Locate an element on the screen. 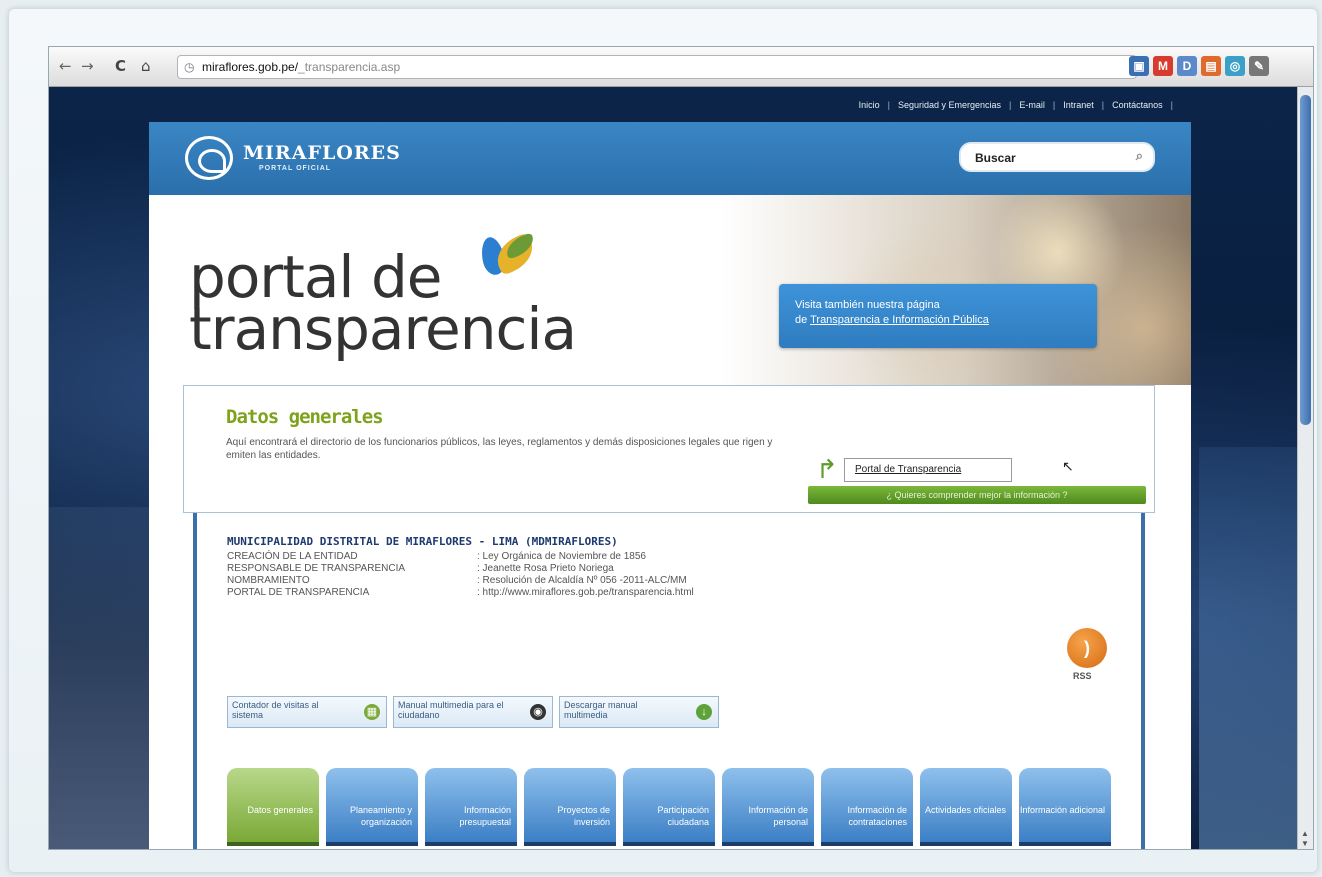 The height and width of the screenshot is (877, 1322). vertical-scrollbar: ▲ ▼ is located at coordinates (1305, 468).